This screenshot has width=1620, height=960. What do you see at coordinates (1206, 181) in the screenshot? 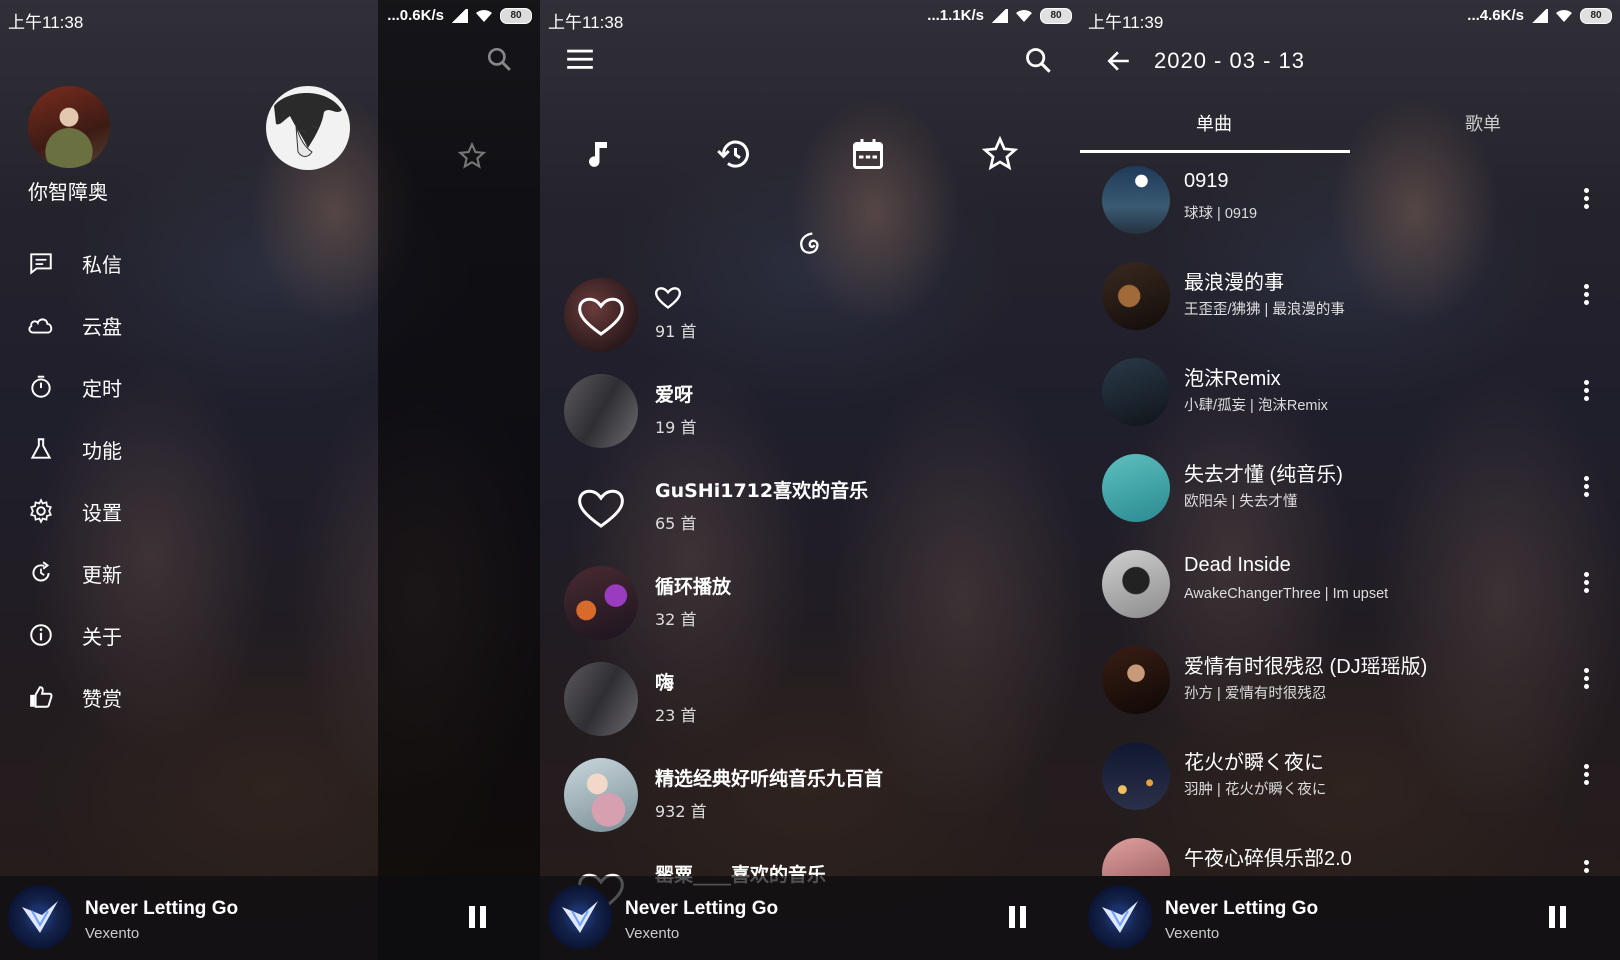
I see `song-title: 0919` at bounding box center [1206, 181].